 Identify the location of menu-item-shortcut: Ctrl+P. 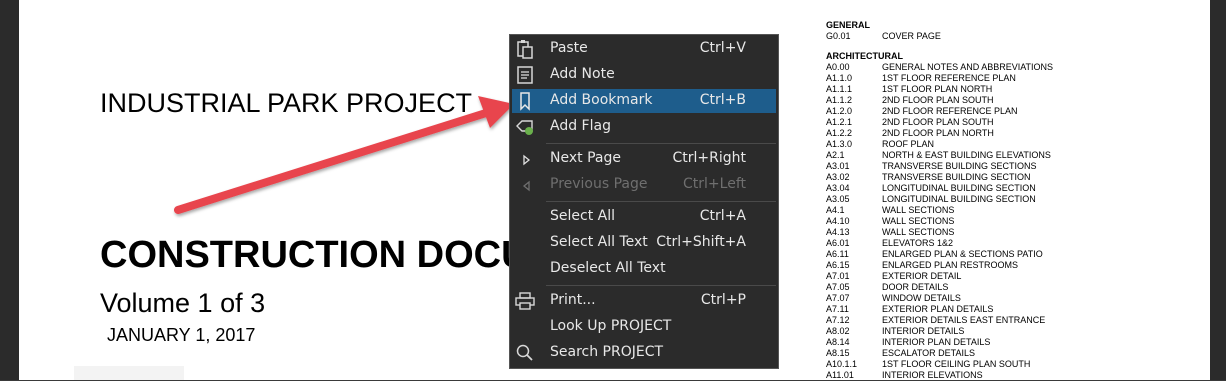
(723, 300).